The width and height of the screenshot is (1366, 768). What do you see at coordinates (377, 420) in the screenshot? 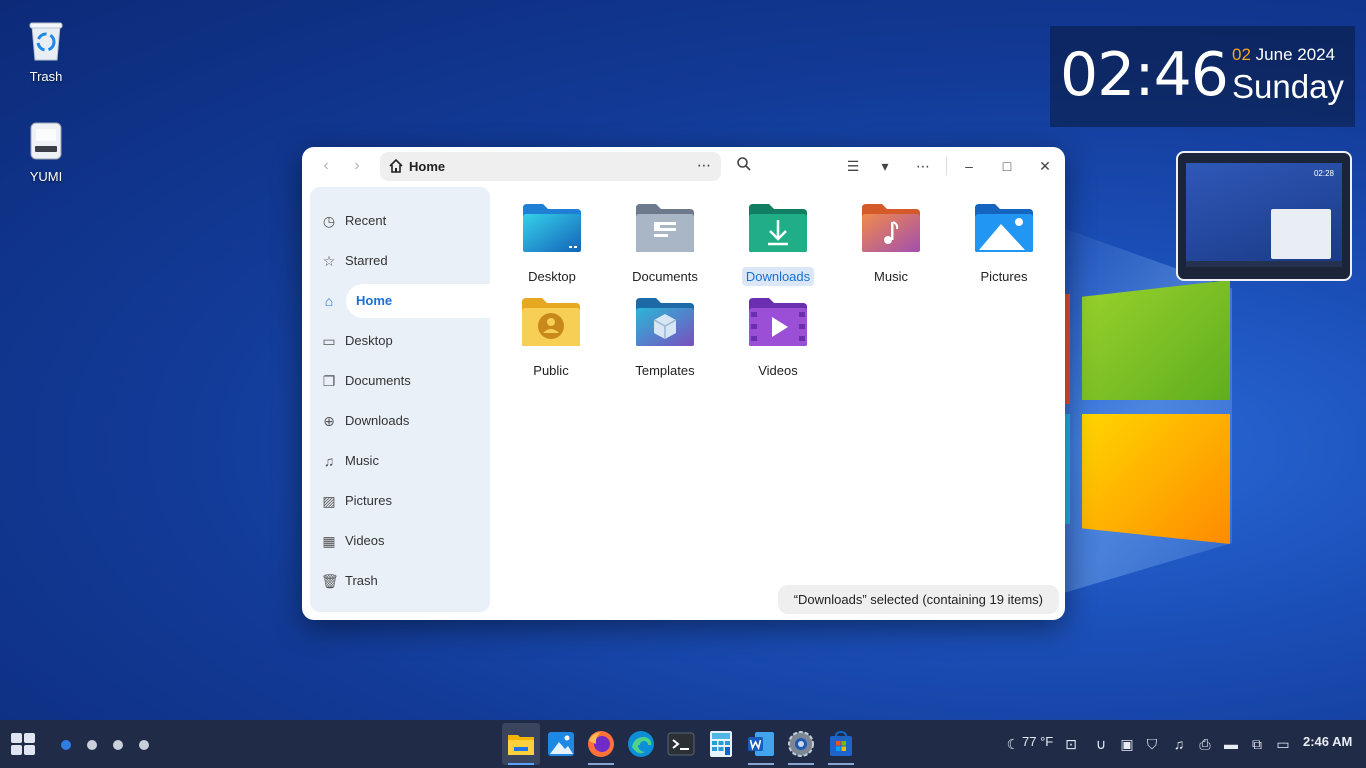
I see `sidebar-item-label: Downloads` at bounding box center [377, 420].